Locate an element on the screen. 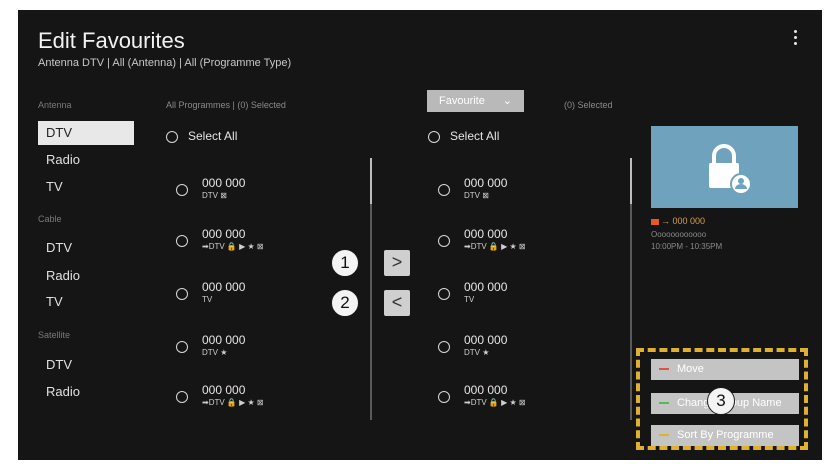  callout-3: 3 is located at coordinates (721, 401).